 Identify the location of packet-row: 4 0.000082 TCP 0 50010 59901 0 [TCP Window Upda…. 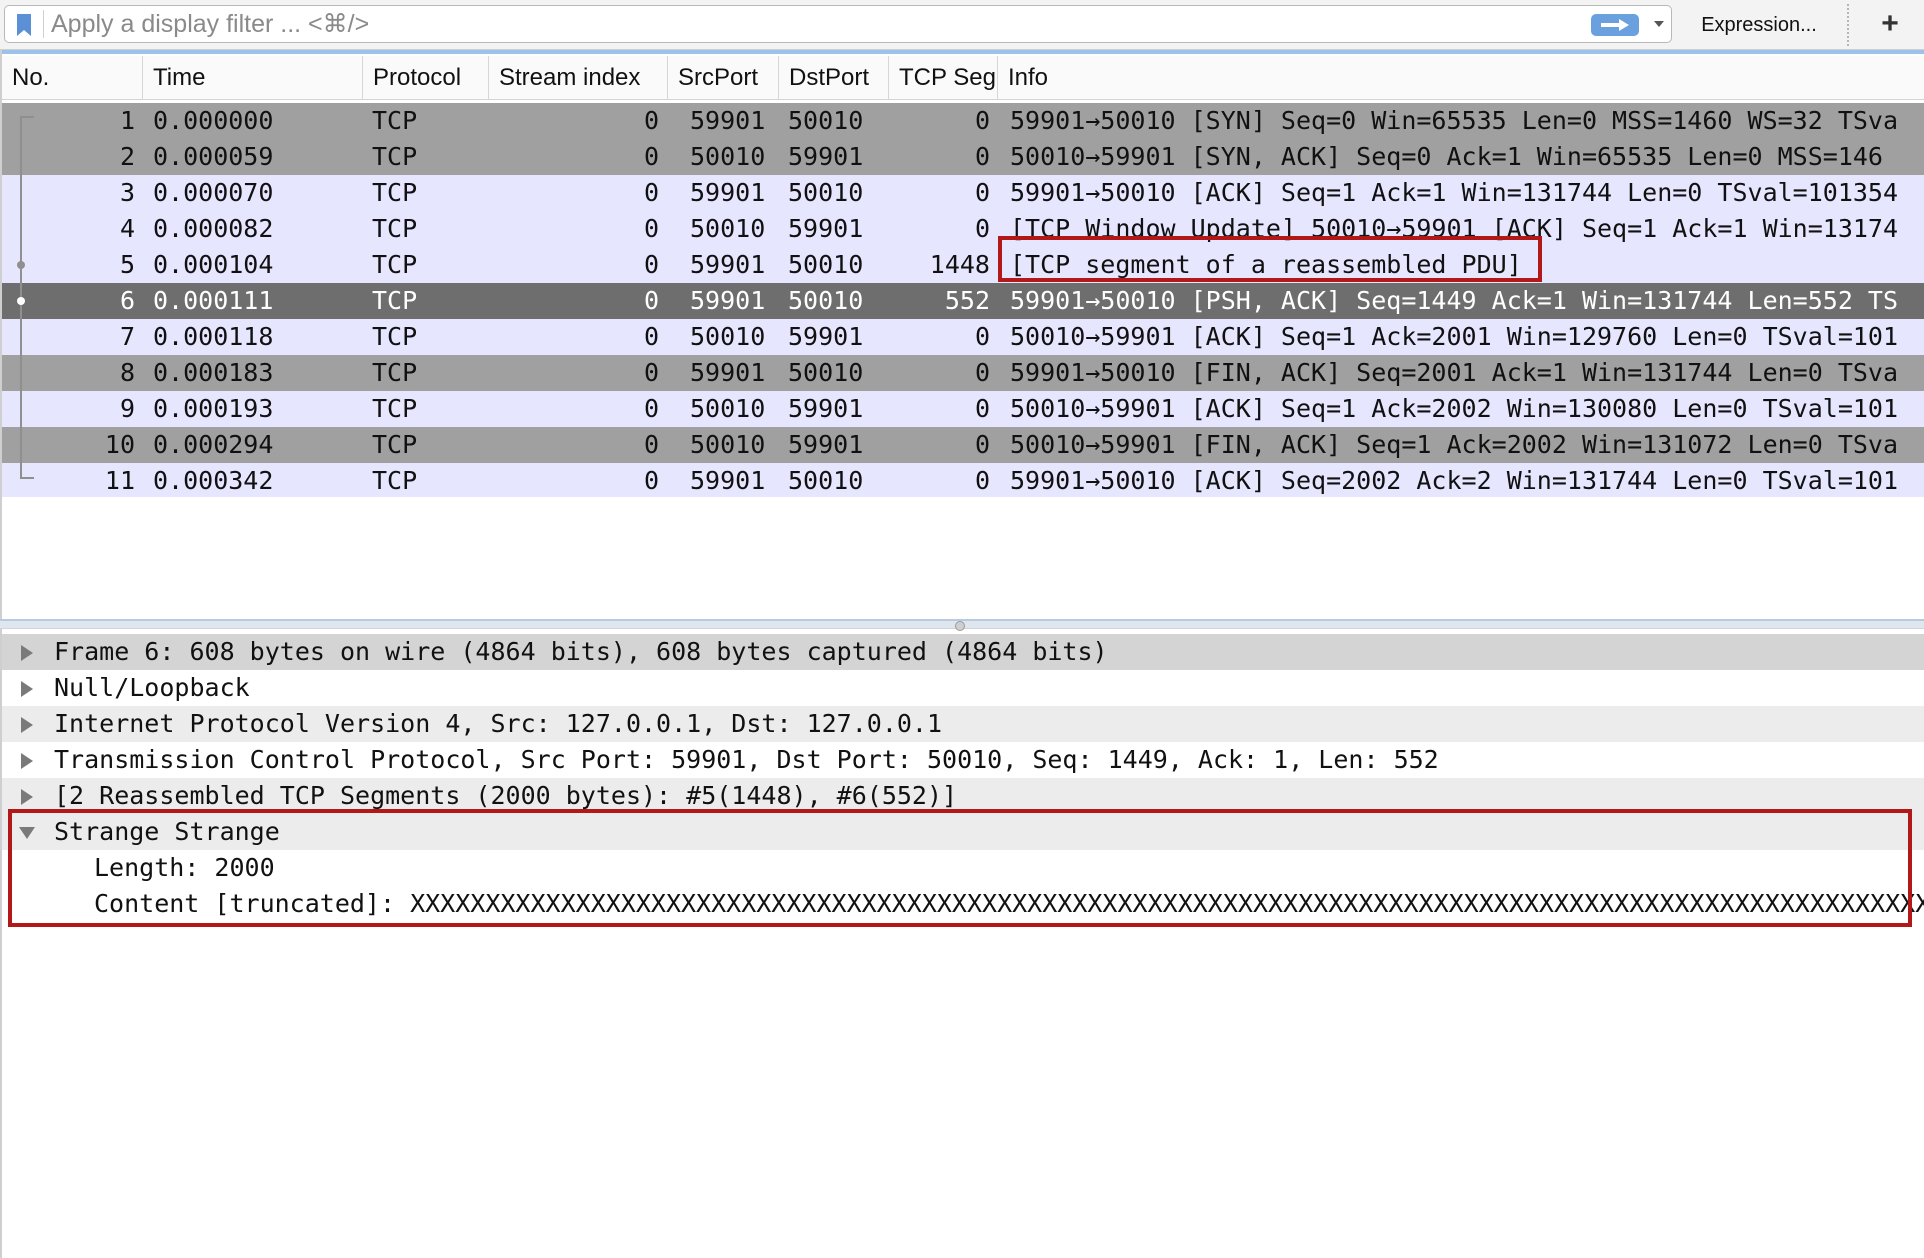
(963, 229).